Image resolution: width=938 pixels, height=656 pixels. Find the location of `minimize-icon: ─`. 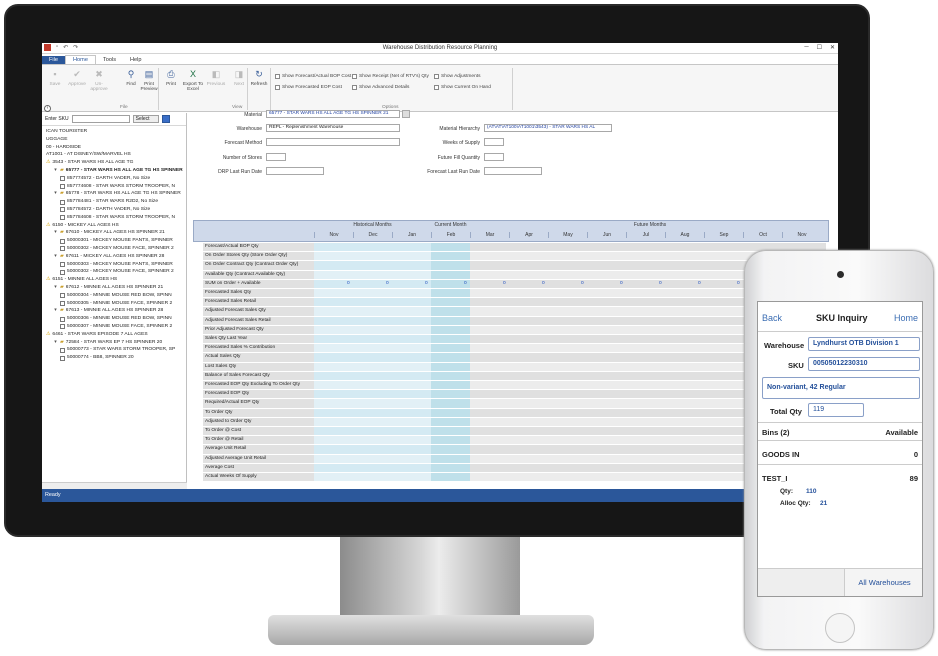

minimize-icon: ─ is located at coordinates (806, 47).